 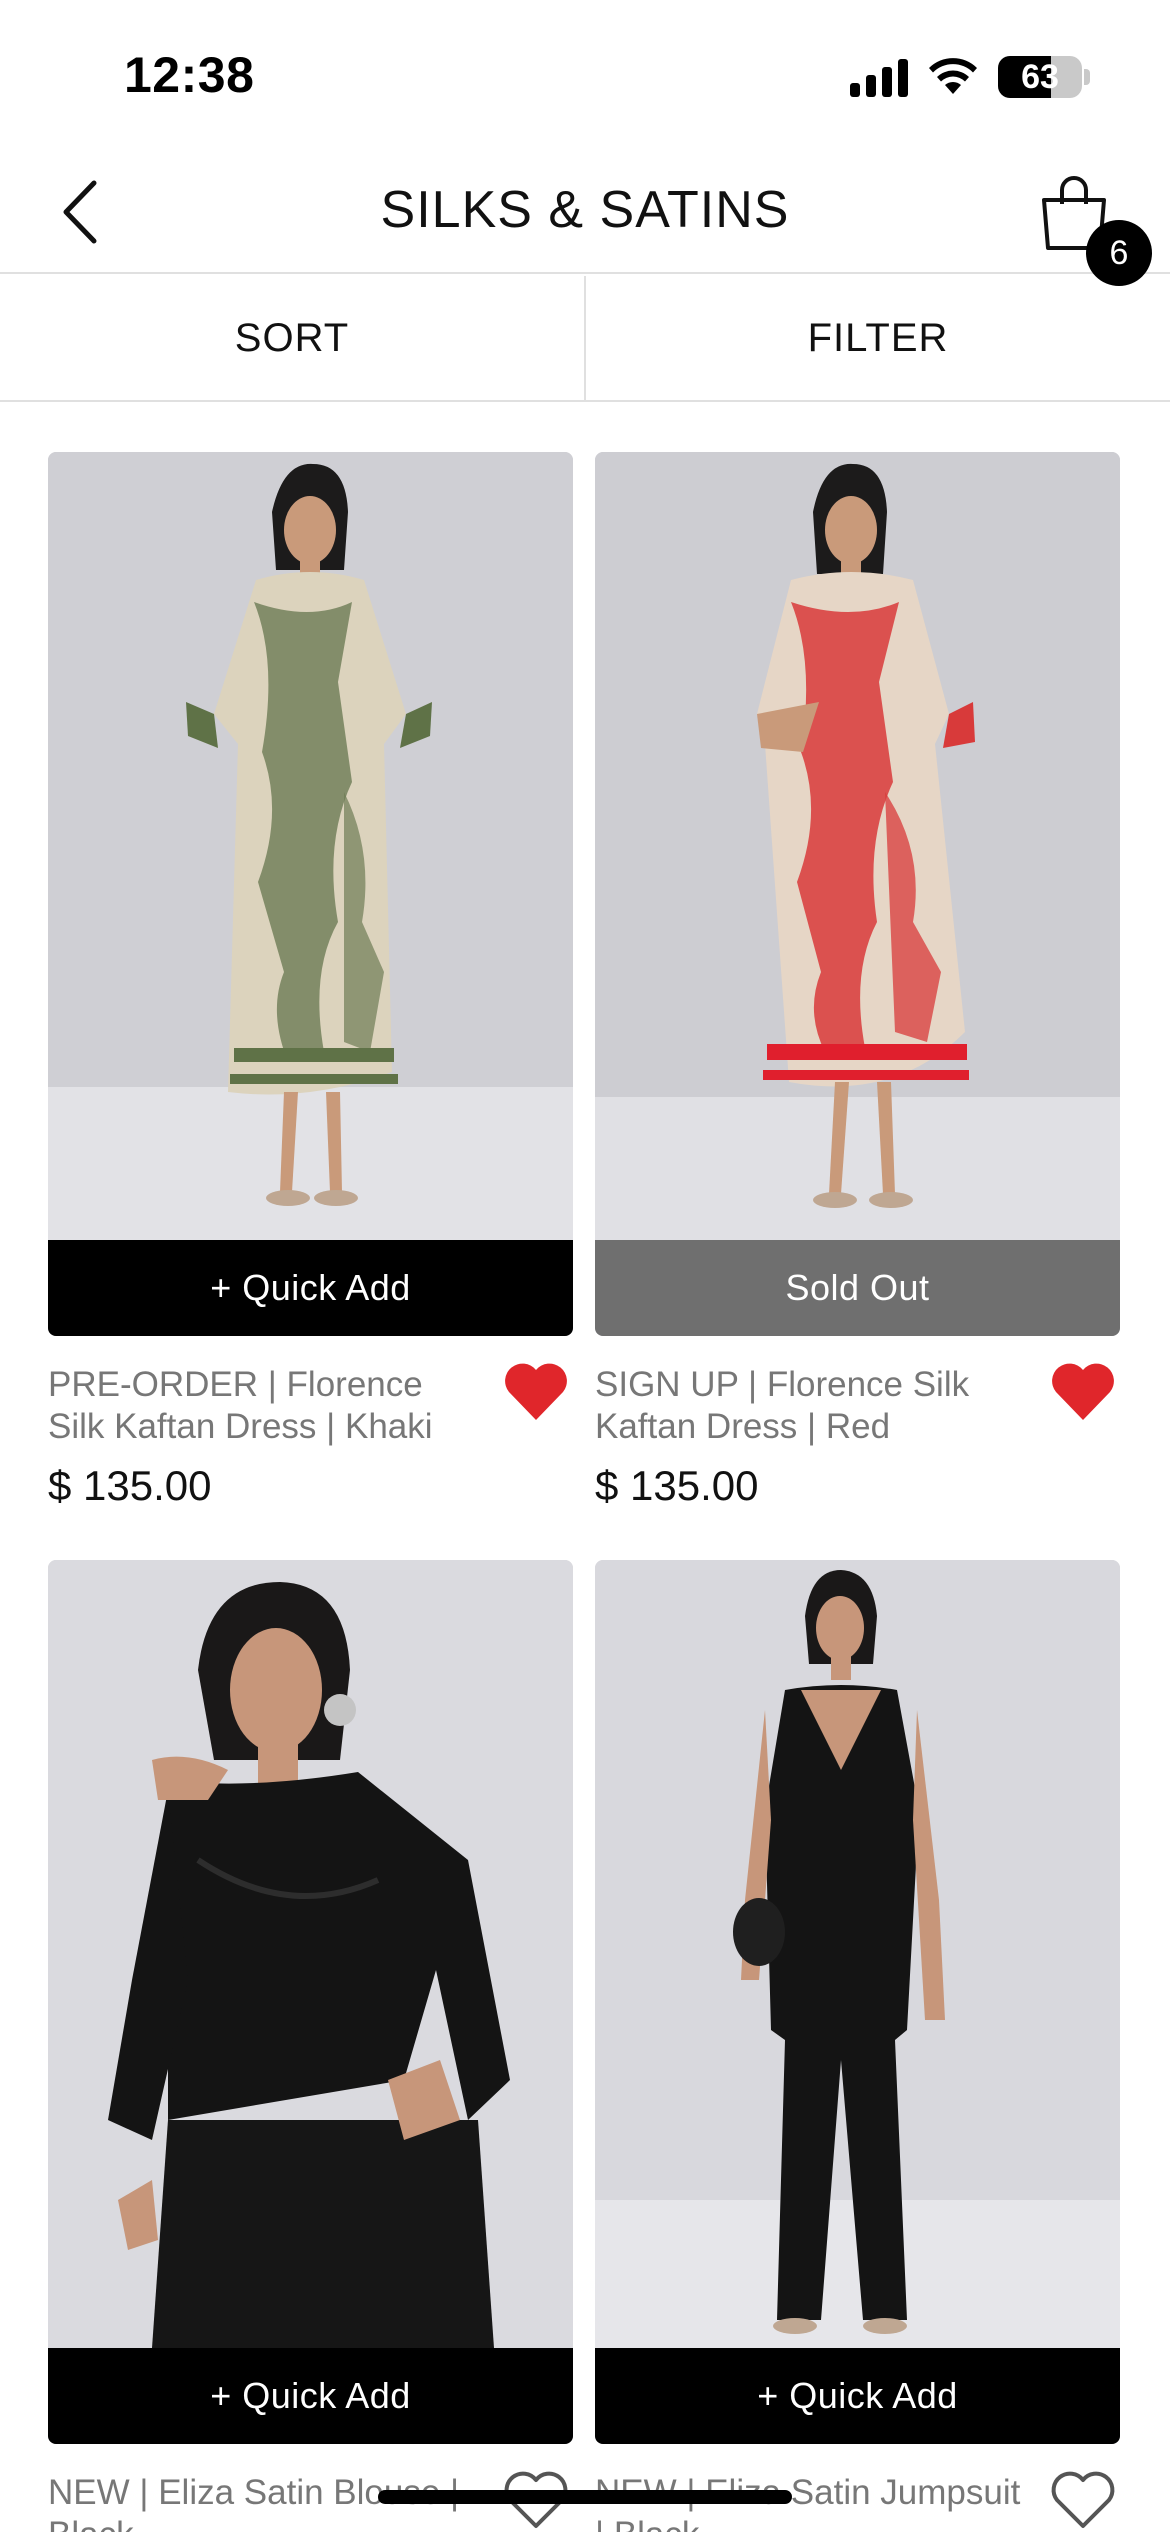 I want to click on status-icons: 63, so click(x=970, y=77).